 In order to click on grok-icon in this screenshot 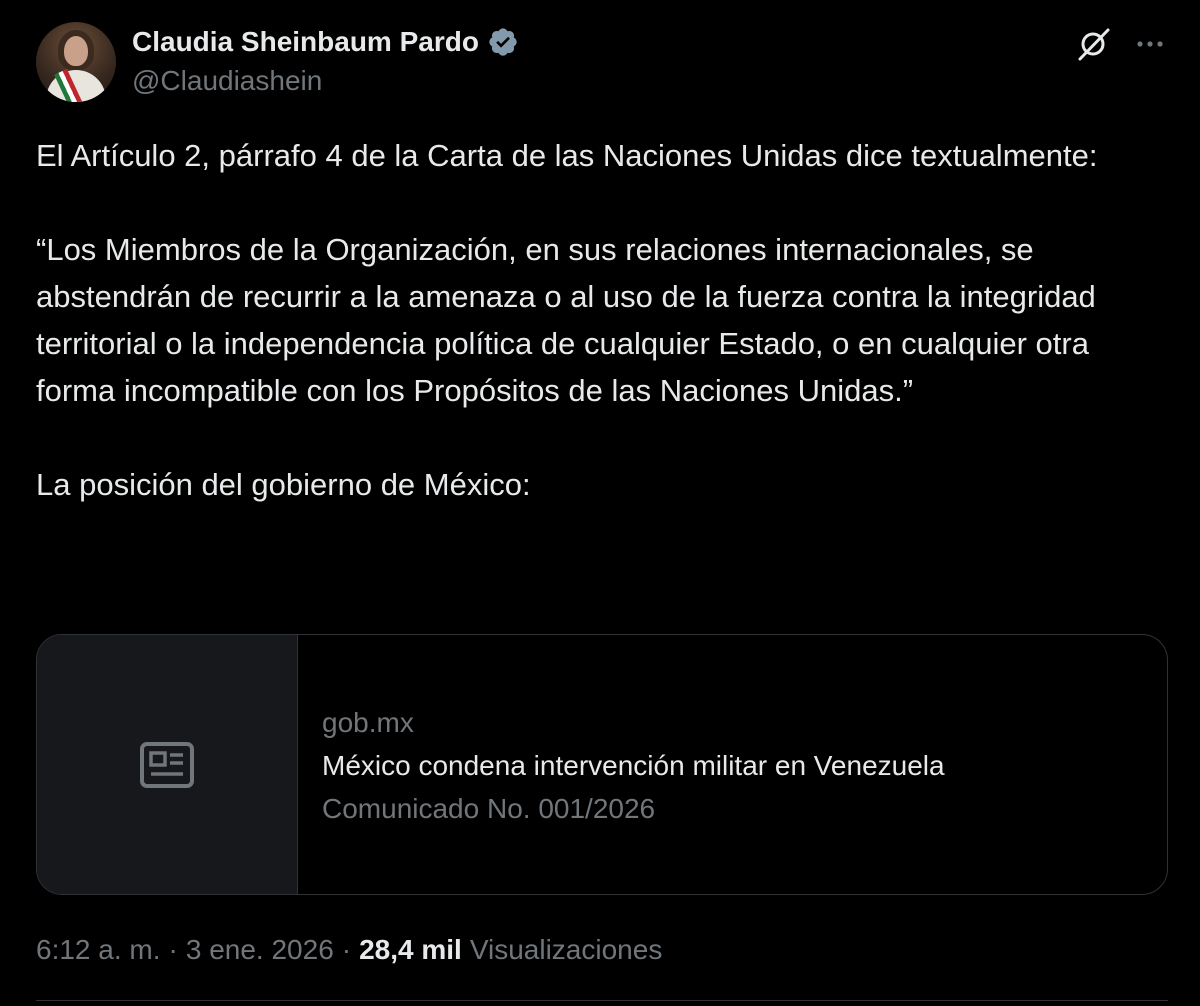, I will do `click(1094, 44)`.